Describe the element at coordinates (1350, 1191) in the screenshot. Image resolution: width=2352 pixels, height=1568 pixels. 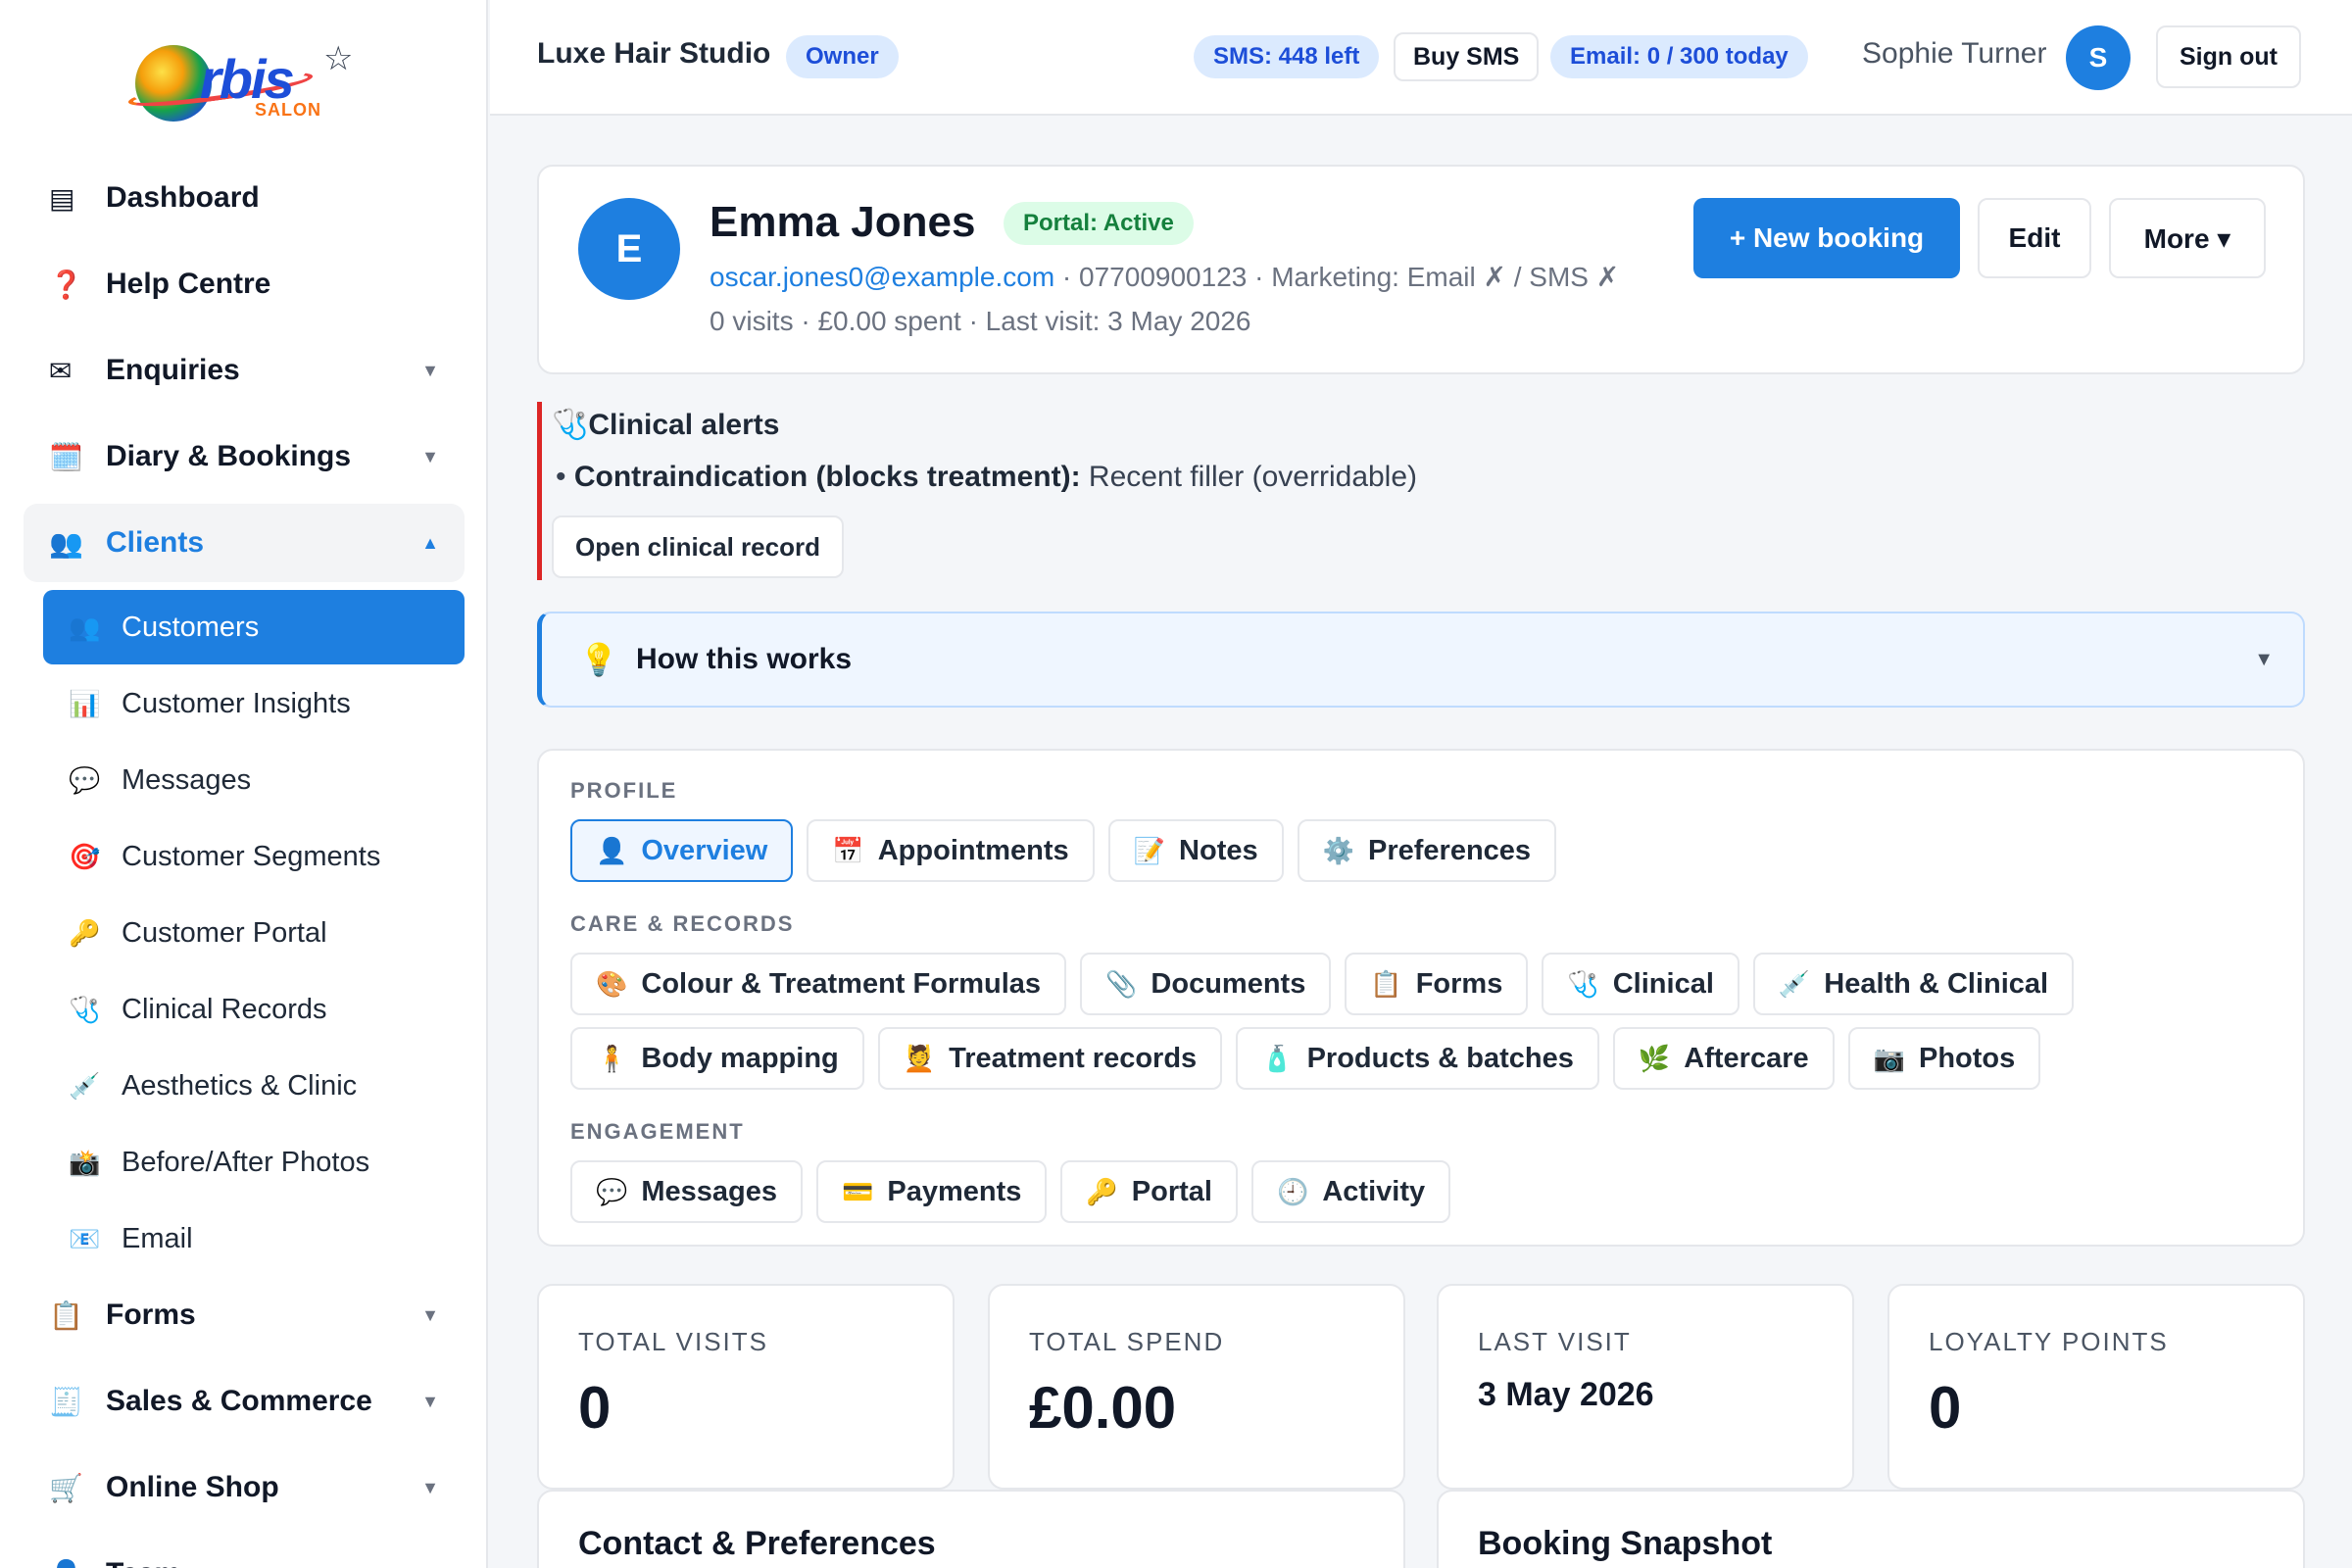
I see `tab-activity: 🕘 Activity` at that location.